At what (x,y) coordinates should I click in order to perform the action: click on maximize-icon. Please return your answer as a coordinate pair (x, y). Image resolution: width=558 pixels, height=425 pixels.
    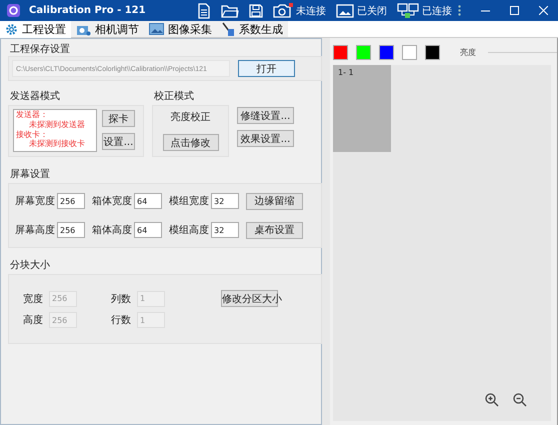
    Looking at the image, I should click on (514, 10).